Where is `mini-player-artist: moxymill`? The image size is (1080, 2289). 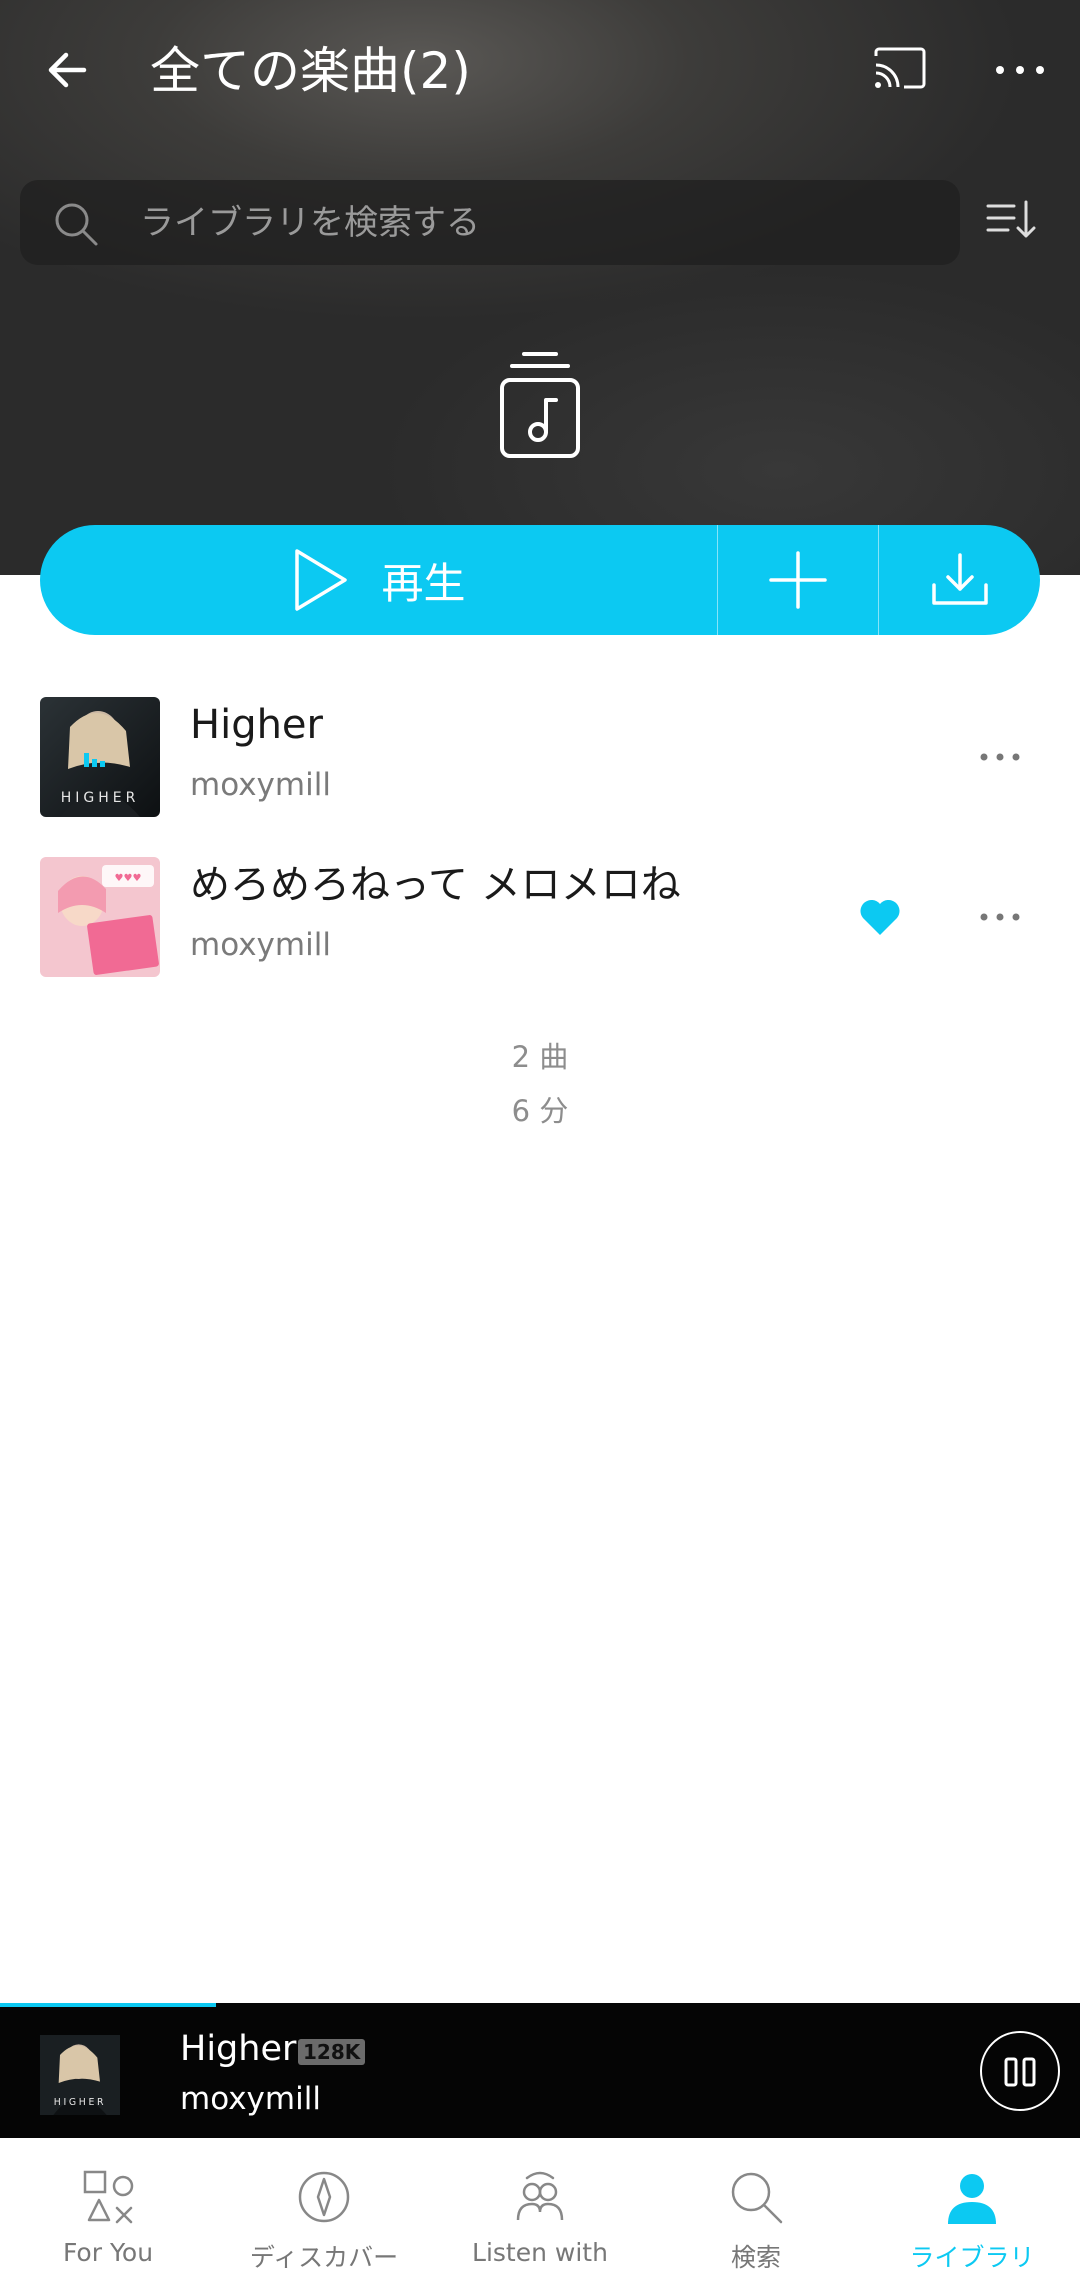
mini-player-artist: moxymill is located at coordinates (250, 2099).